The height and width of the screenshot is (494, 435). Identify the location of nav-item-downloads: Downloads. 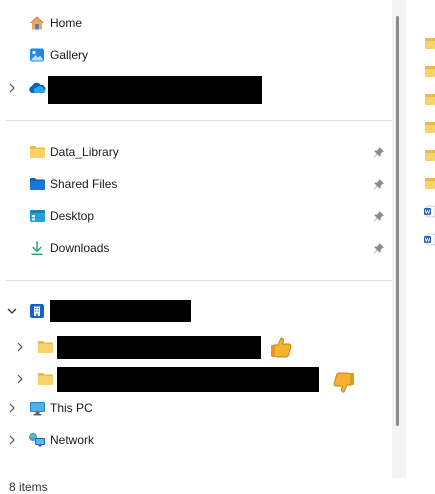
(196, 248).